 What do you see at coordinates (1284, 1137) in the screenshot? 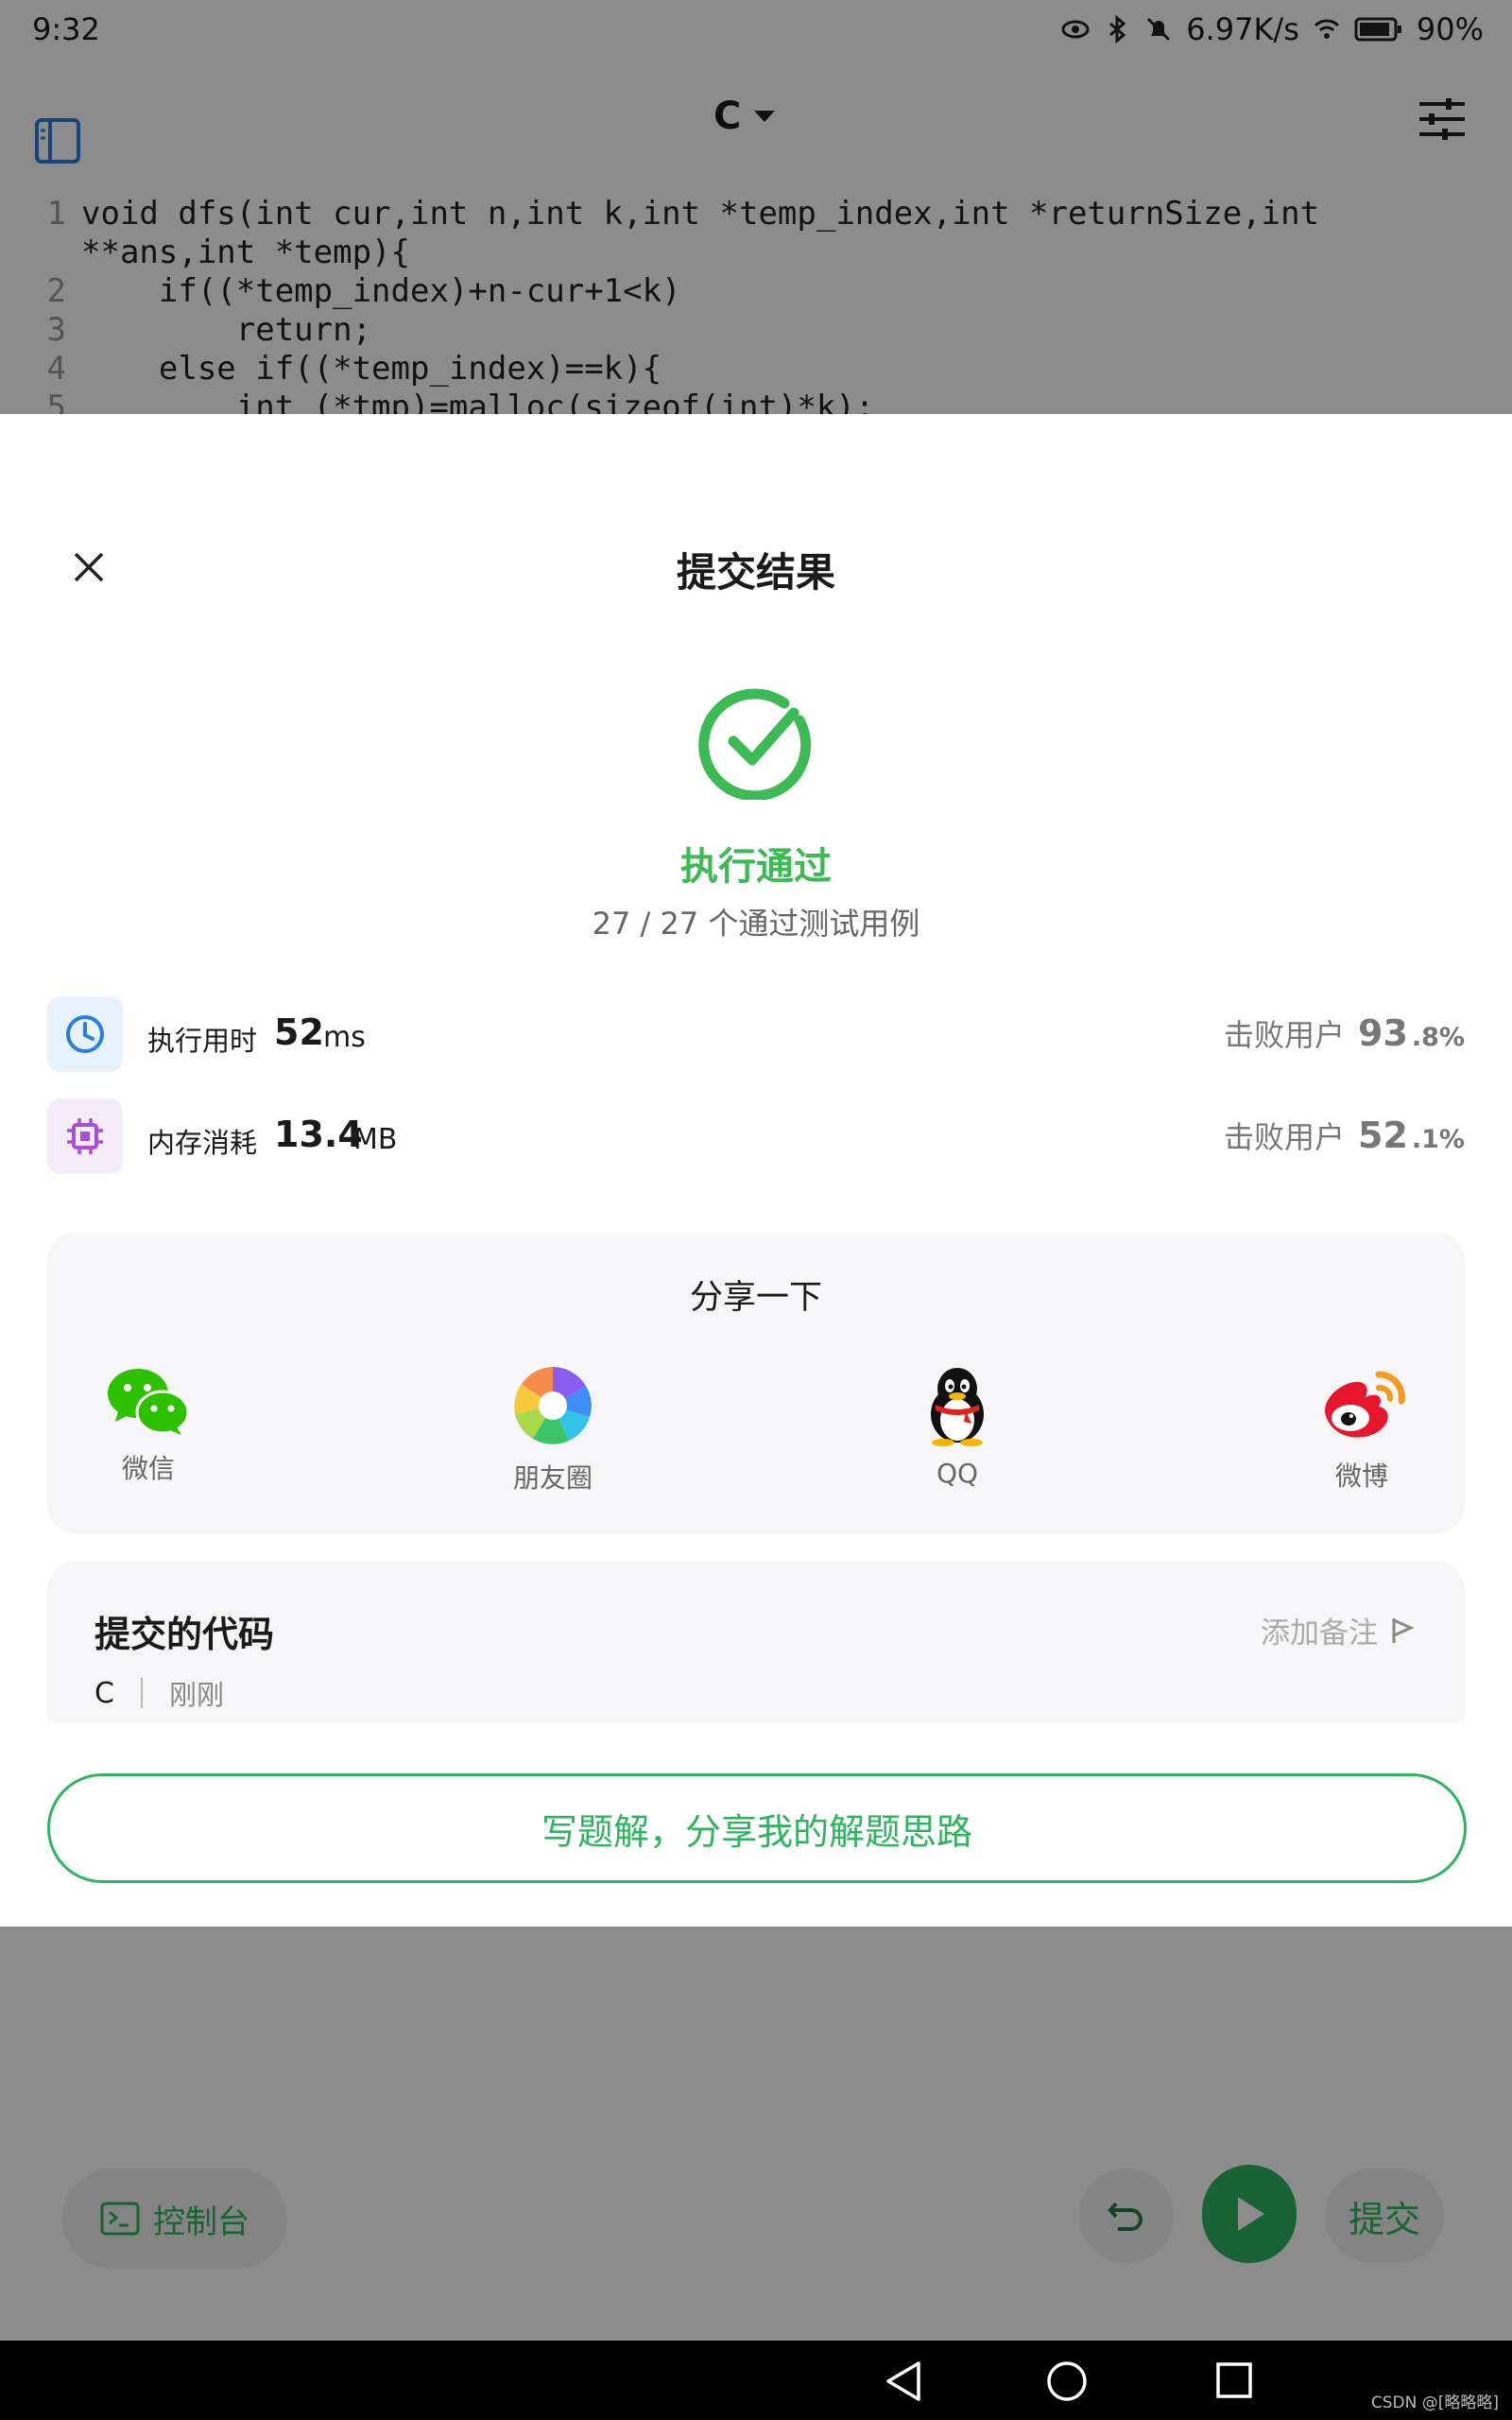
I see `memory-beat-label: 击败用户` at bounding box center [1284, 1137].